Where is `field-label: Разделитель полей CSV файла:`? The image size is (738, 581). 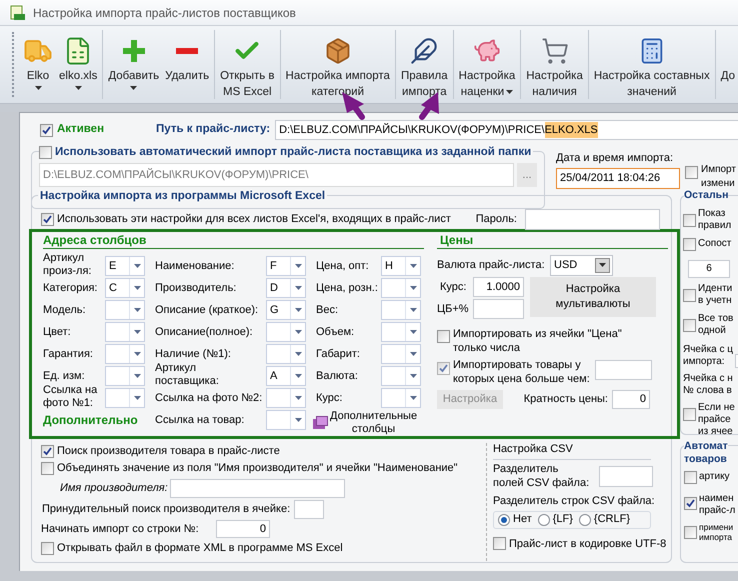 field-label: Разделитель полей CSV файла: is located at coordinates (541, 476).